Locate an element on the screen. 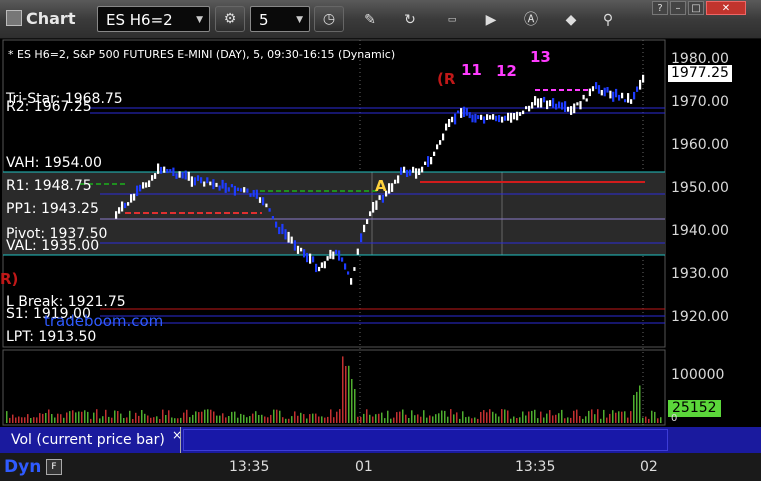 This screenshot has width=761, height=481. time-label: 01 is located at coordinates (364, 467).